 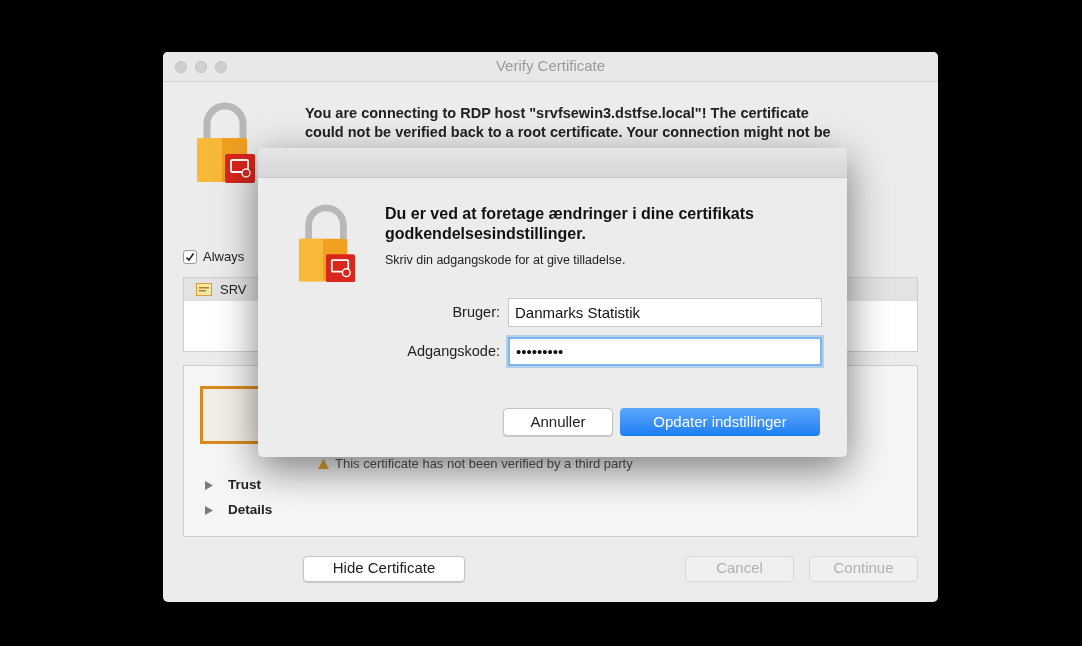 I want to click on checkbox, so click(x=190, y=257).